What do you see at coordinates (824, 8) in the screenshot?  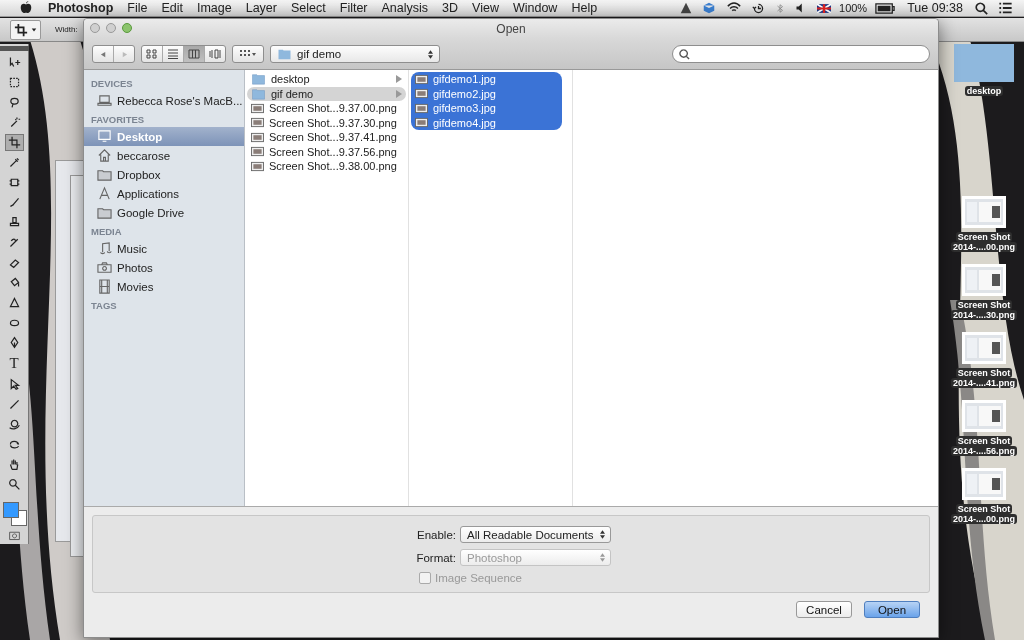 I see `flag-icon` at bounding box center [824, 8].